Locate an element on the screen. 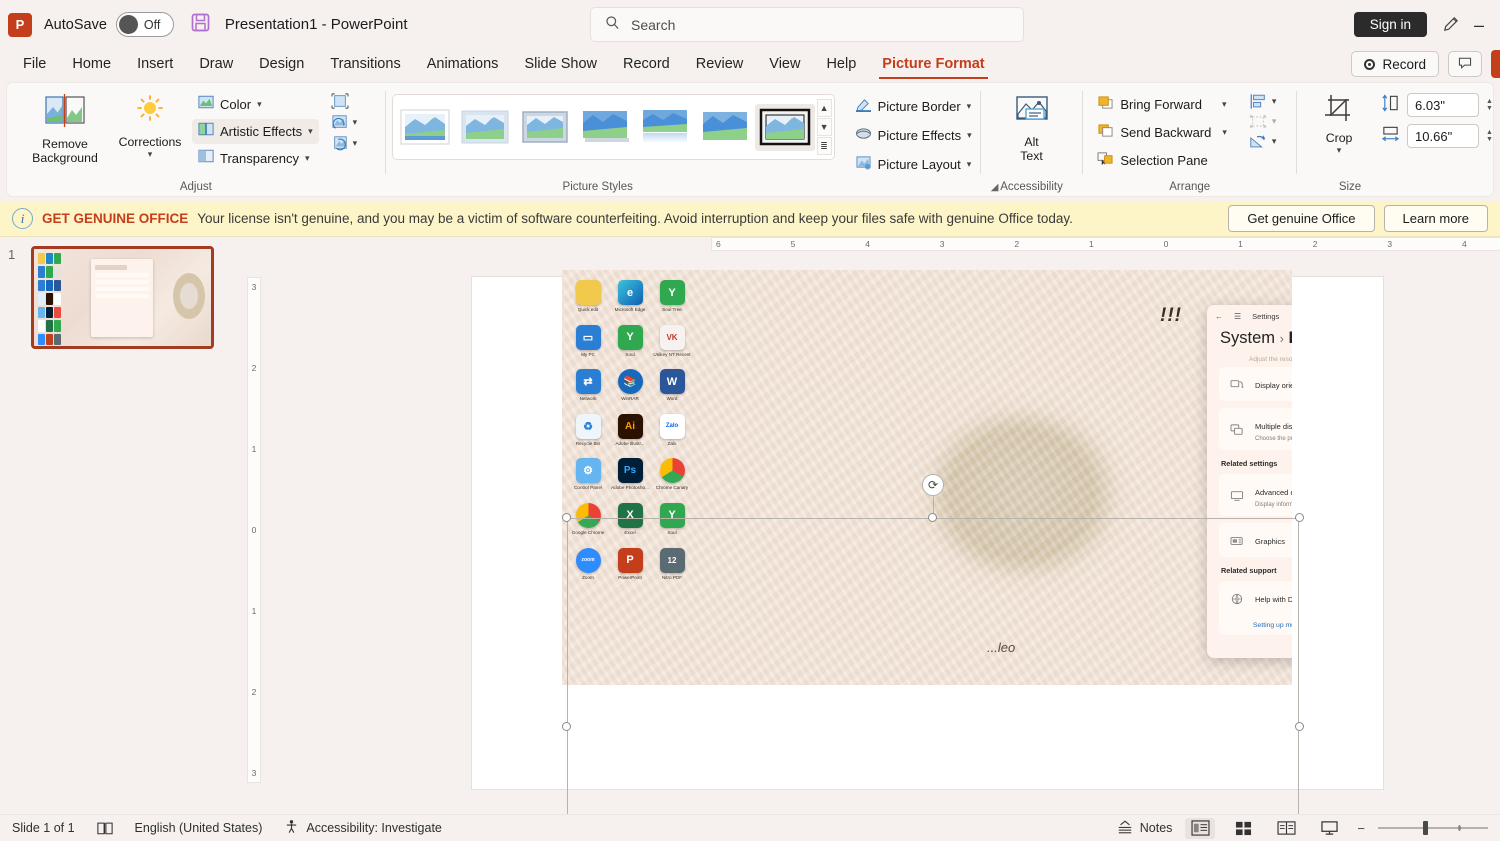  windows-settings-window: ← ☰ Settings – □ × System › is located at coordinates (1249, 481).